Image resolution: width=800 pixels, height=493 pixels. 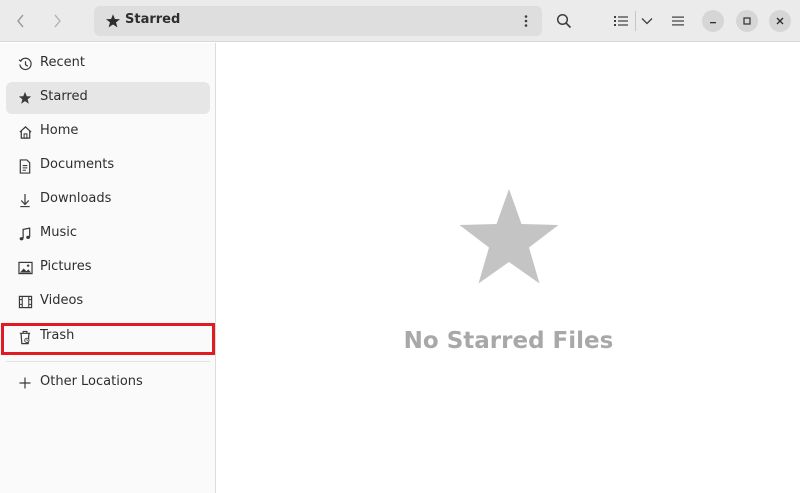 What do you see at coordinates (108, 98) in the screenshot?
I see `sidebar-item-starred: Starred` at bounding box center [108, 98].